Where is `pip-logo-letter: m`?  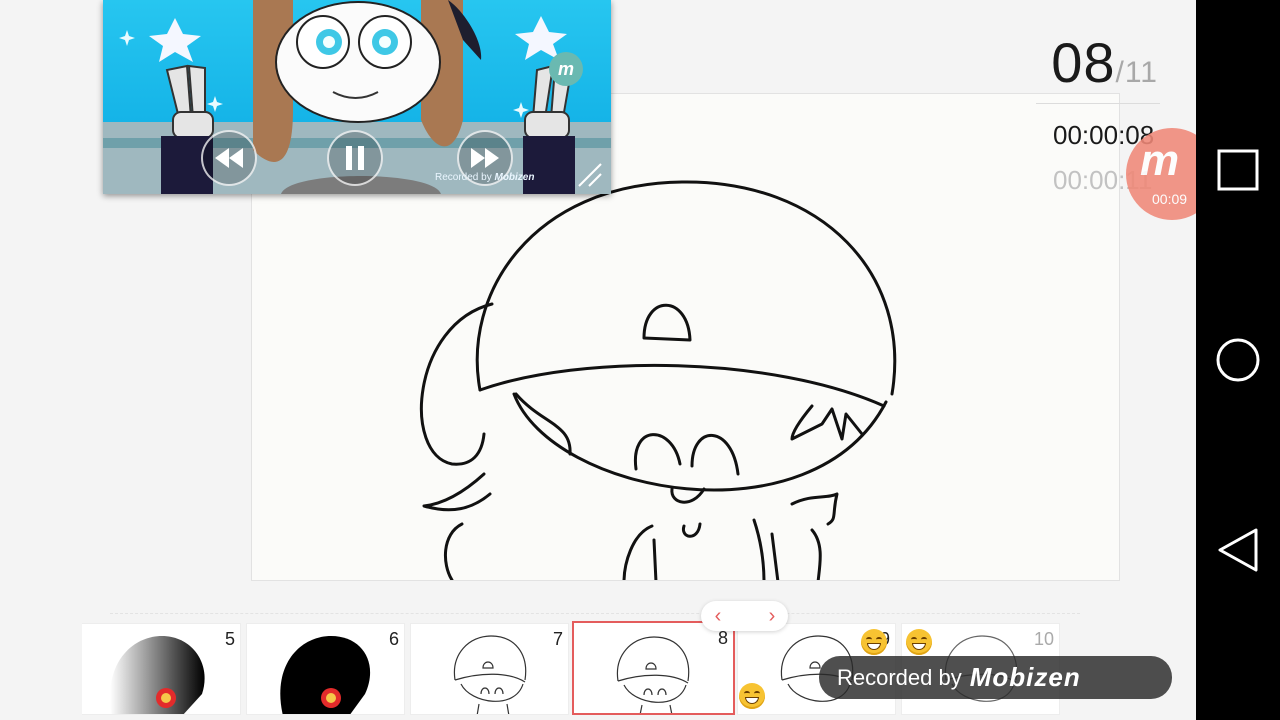
pip-logo-letter: m is located at coordinates (565, 68).